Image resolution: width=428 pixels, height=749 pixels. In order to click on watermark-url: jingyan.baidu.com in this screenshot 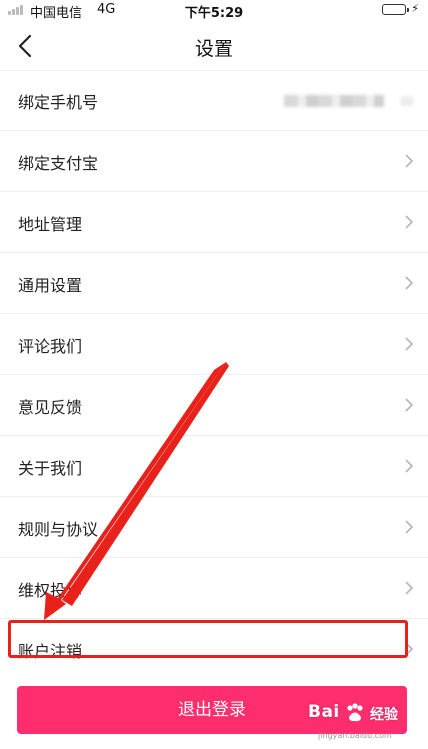, I will do `click(355, 735)`.